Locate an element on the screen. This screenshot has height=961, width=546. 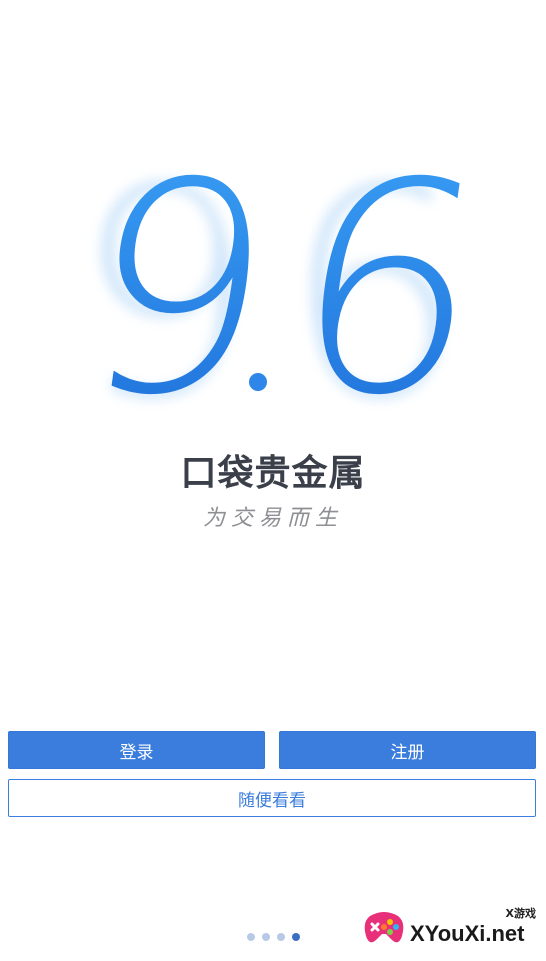
watermark-text: X游戏 XYouXi.net is located at coordinates (474, 927).